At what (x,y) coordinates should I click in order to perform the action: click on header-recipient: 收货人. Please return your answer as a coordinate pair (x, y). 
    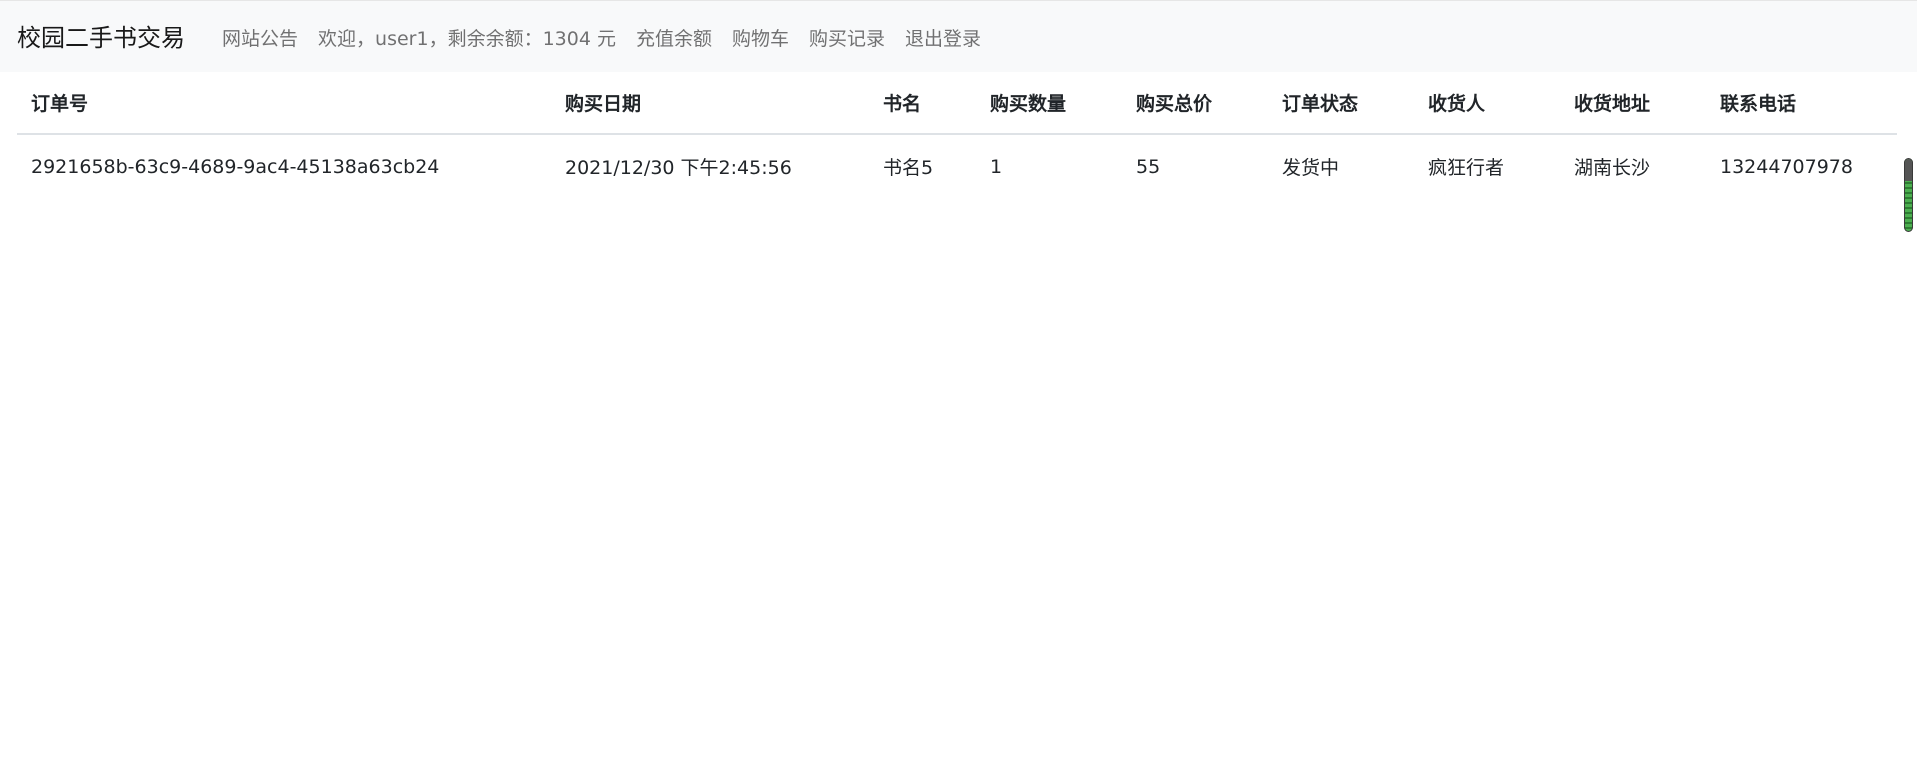
    Looking at the image, I should click on (1487, 103).